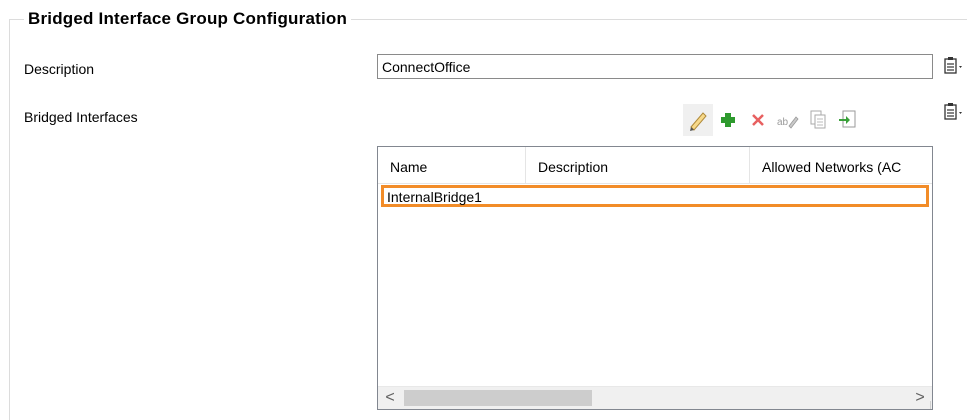  I want to click on bridged-options-button, so click(953, 112).